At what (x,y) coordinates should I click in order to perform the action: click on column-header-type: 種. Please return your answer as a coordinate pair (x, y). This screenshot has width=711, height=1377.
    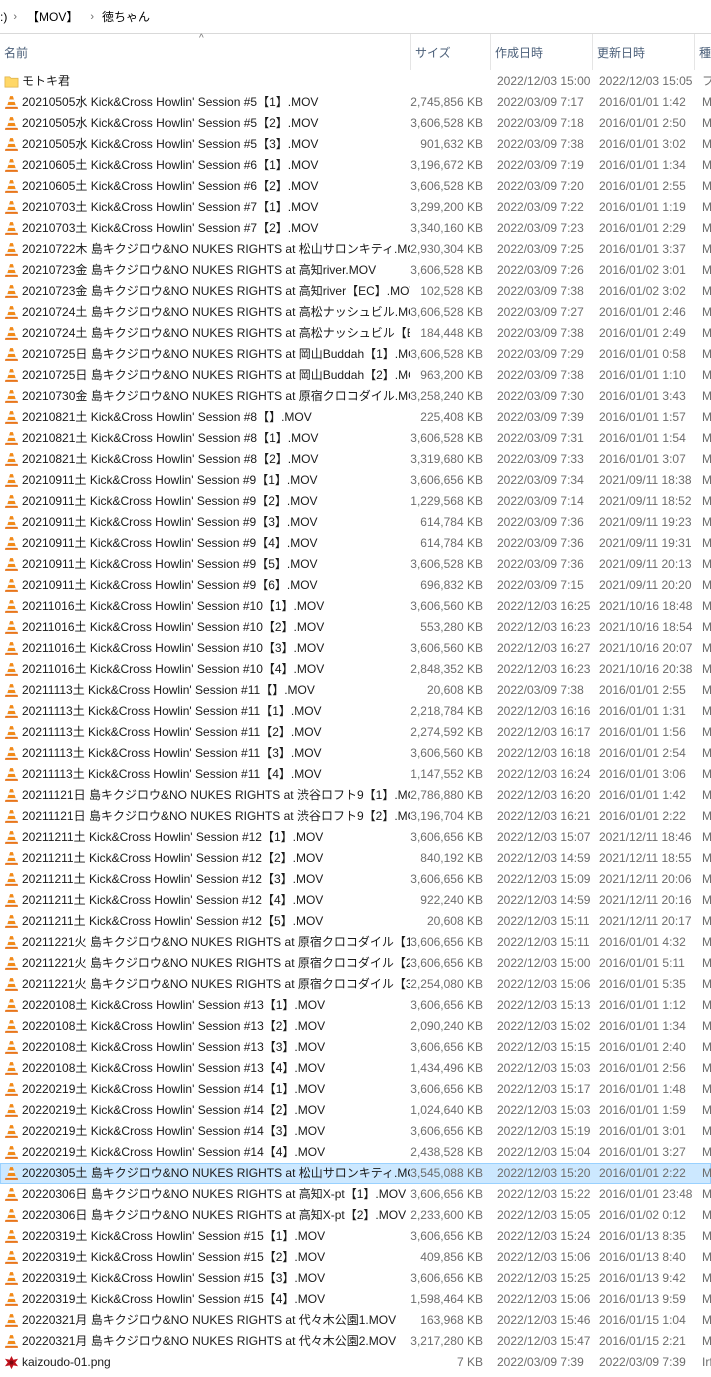
    Looking at the image, I should click on (703, 52).